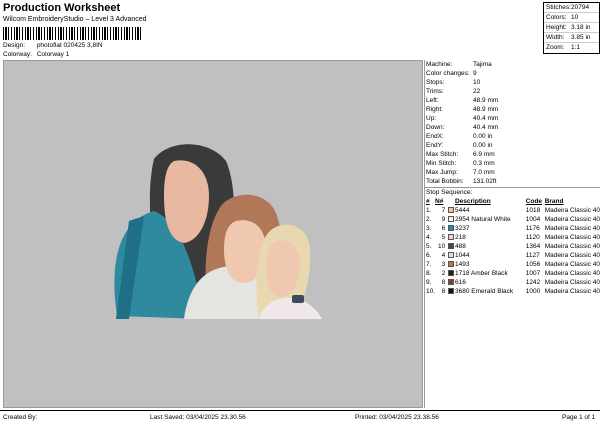  What do you see at coordinates (484, 163) in the screenshot?
I see `info-value: 0.3 mm` at bounding box center [484, 163].